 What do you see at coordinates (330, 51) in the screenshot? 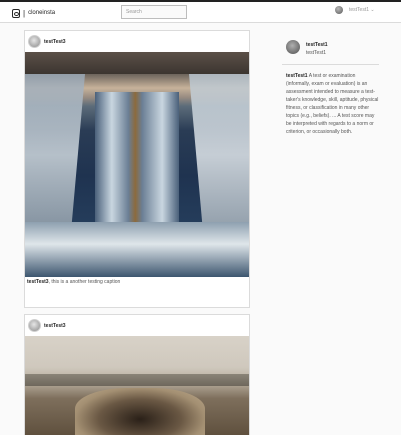
I see `sidebar-header: testTest1 testTest1` at bounding box center [330, 51].